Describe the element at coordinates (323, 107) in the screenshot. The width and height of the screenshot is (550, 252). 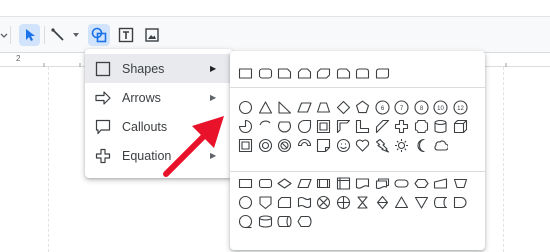
I see `trapezoid-shape-icon` at that location.